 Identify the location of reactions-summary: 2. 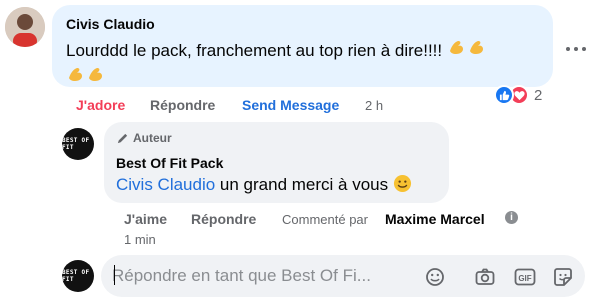
(518, 95).